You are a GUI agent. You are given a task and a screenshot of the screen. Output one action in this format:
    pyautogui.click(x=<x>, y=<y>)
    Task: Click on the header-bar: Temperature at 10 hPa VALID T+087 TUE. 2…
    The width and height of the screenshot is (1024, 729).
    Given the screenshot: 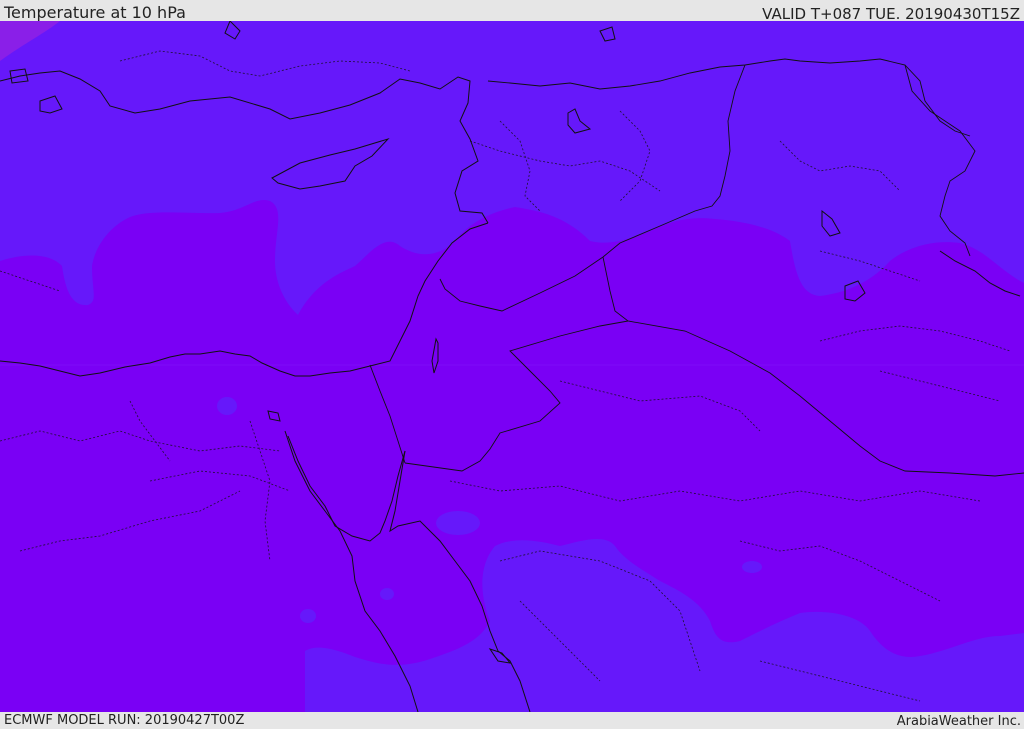 What is the action you would take?
    pyautogui.click(x=512, y=11)
    